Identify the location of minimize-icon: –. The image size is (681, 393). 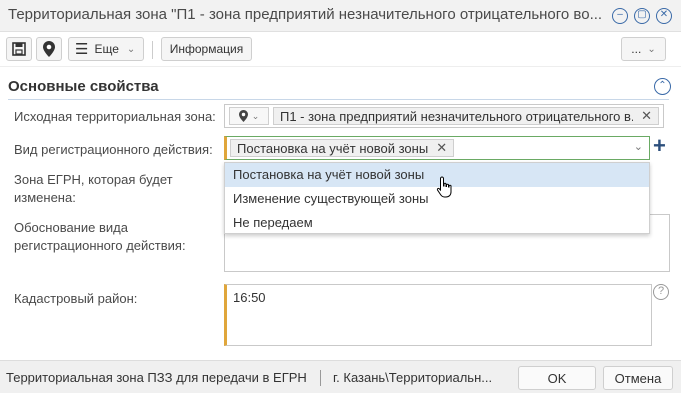
(620, 16).